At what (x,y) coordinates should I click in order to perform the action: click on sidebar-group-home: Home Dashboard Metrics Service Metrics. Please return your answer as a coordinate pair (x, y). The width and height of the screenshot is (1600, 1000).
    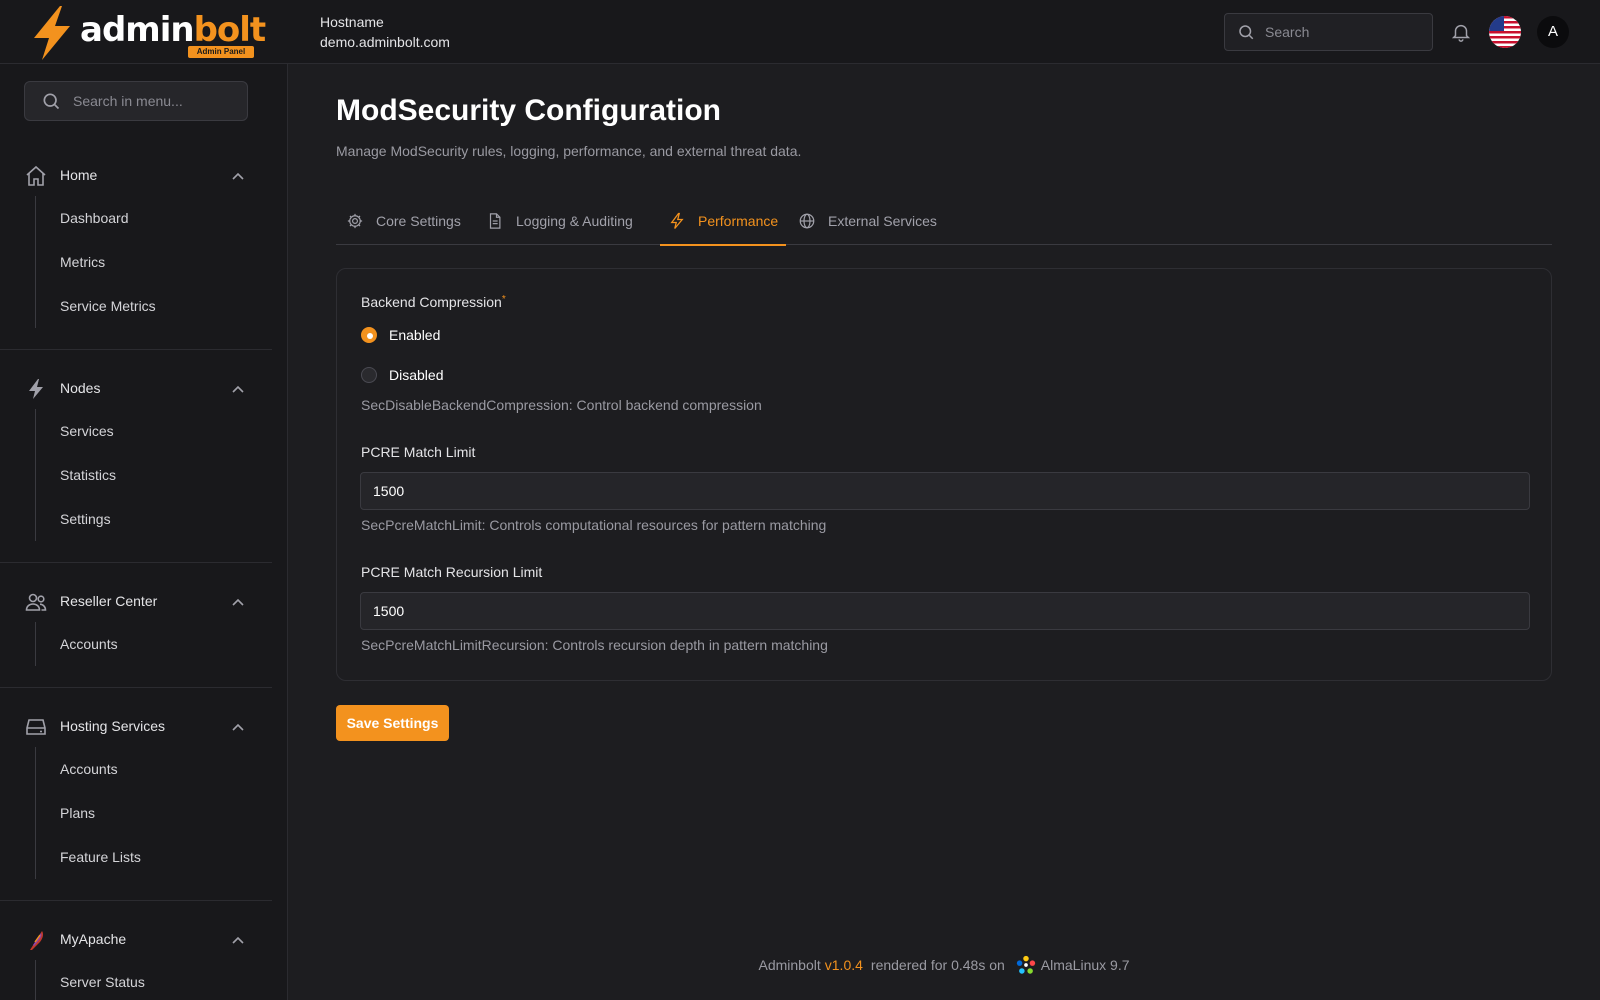
    Looking at the image, I should click on (136, 242).